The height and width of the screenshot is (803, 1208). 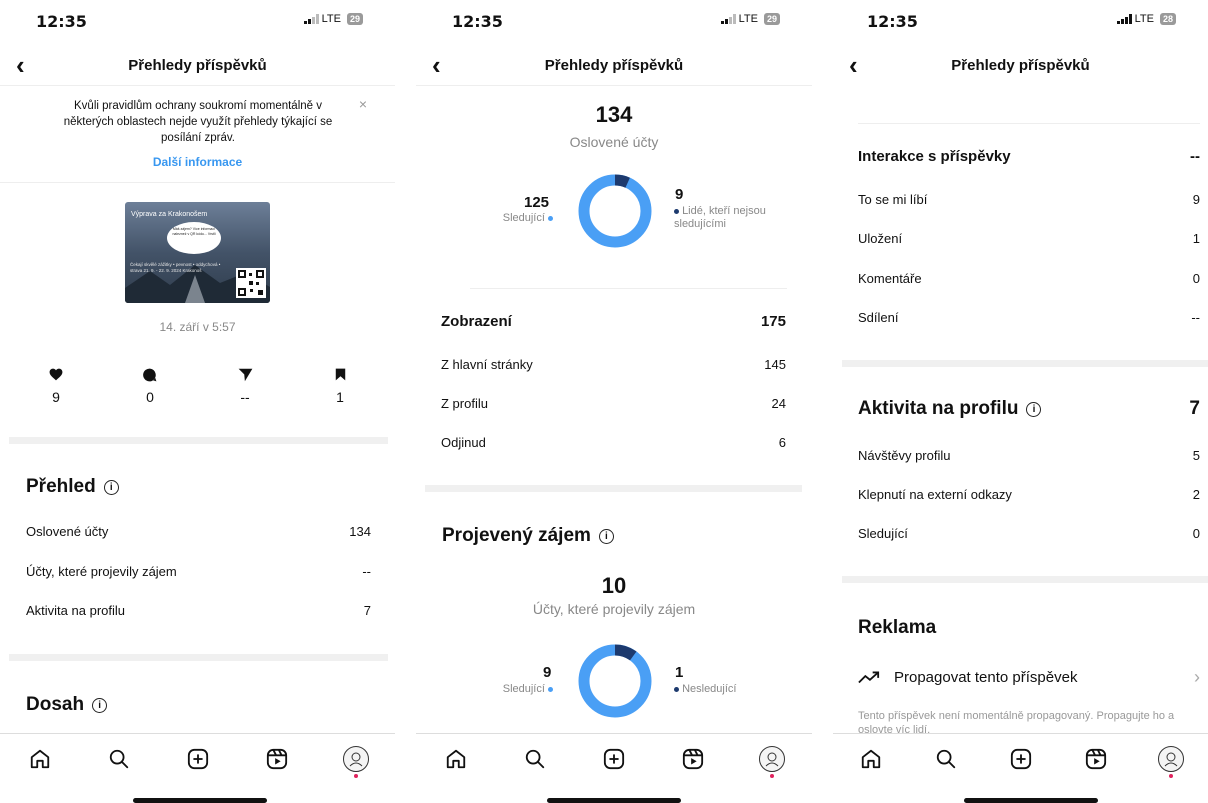 I want to click on reach-title-text: Dosah, so click(x=55, y=704).